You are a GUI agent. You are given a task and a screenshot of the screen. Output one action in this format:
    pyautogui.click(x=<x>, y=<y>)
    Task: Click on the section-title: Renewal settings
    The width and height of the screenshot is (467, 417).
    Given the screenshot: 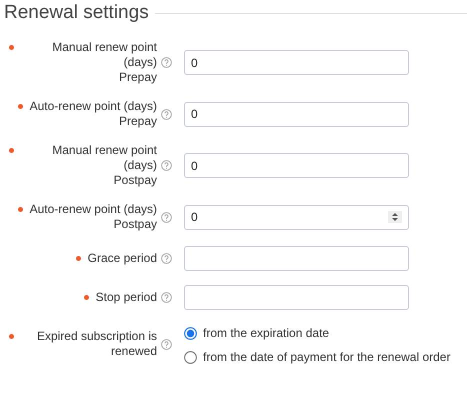 What is the action you would take?
    pyautogui.click(x=76, y=13)
    